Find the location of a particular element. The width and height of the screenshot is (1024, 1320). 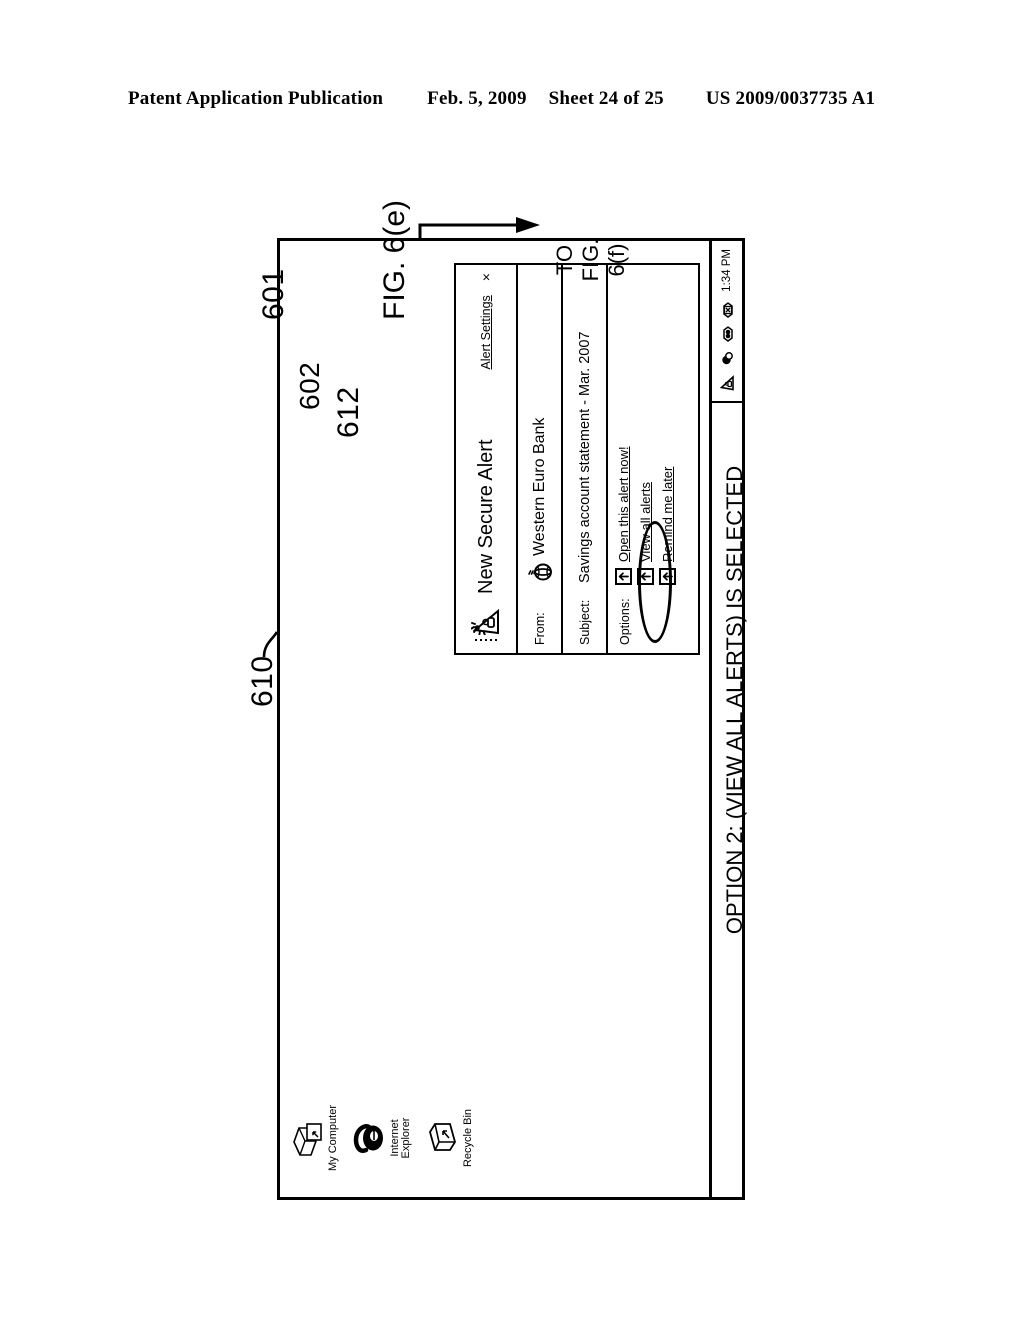

alert-title-group: New Secure Alert is located at coordinates (486, 502).